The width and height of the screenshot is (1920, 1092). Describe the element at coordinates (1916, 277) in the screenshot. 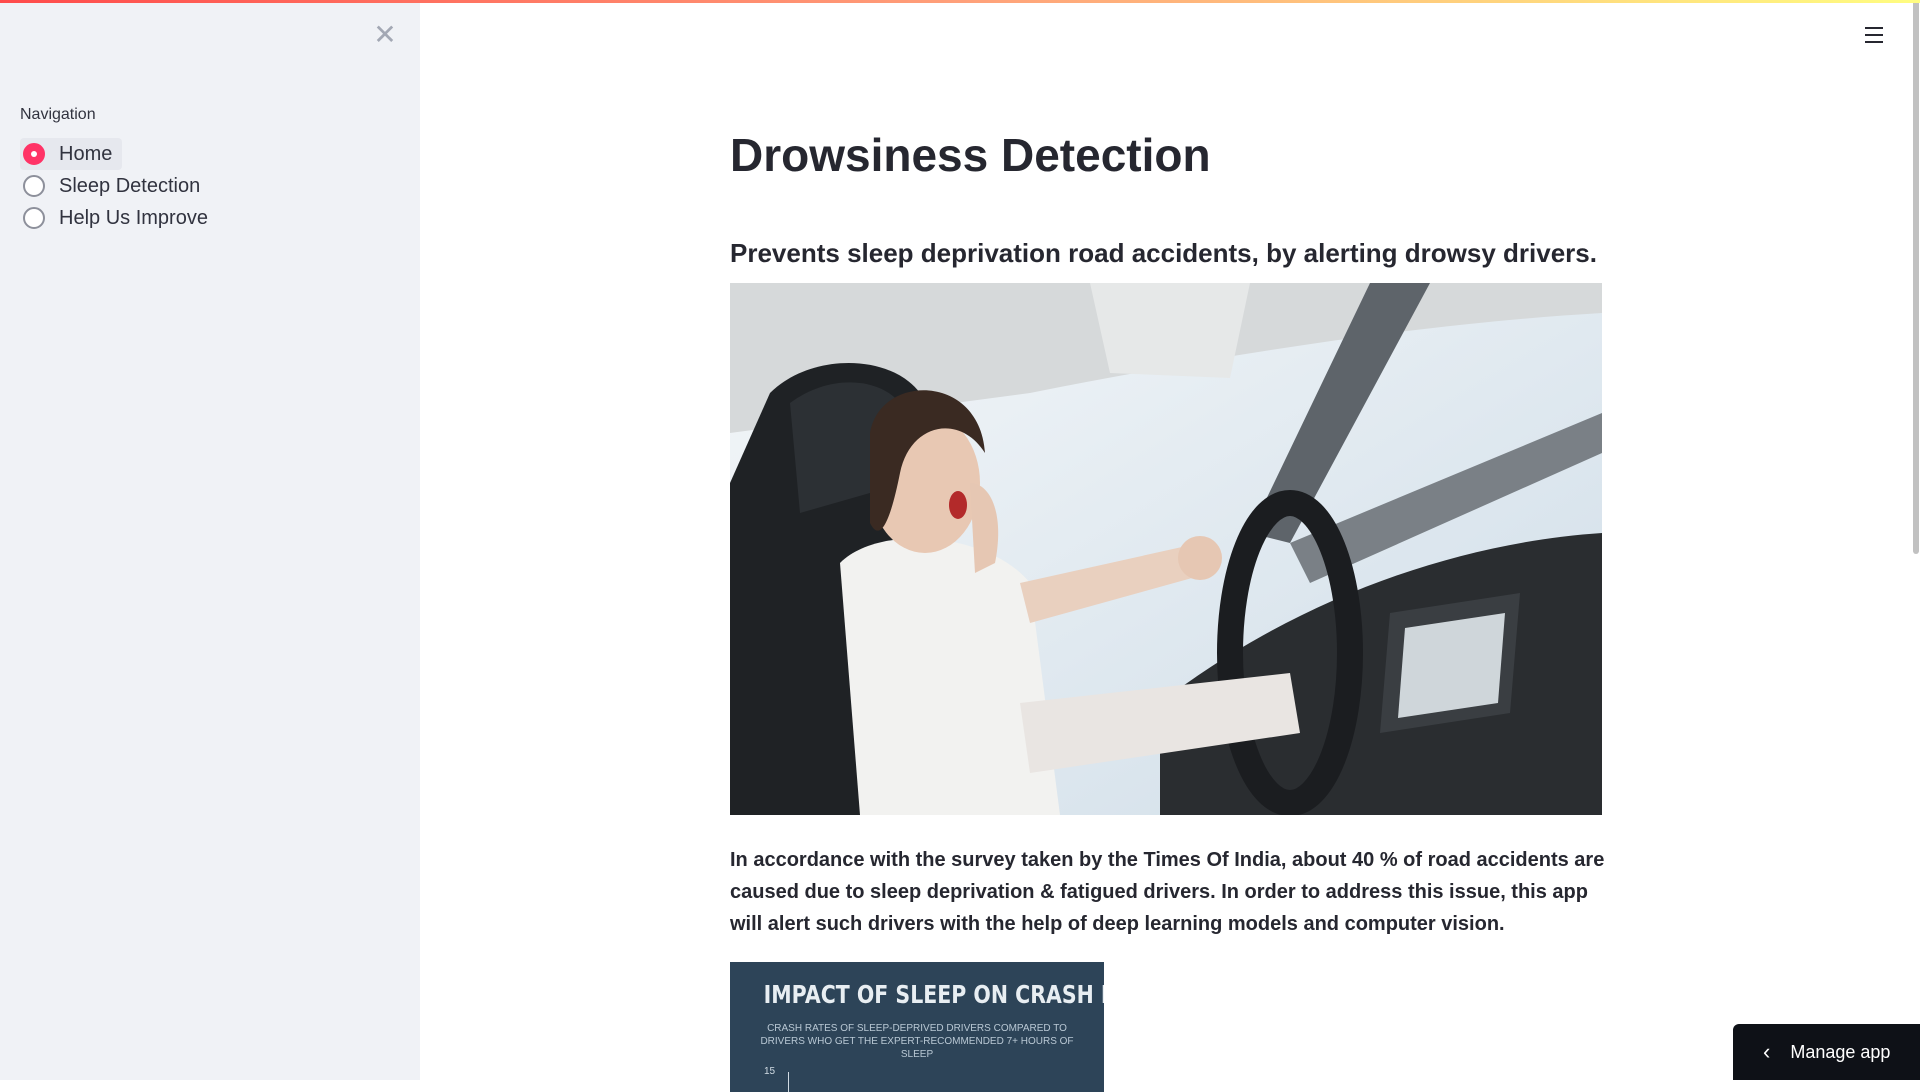

I see `scrollbar-thumb` at that location.